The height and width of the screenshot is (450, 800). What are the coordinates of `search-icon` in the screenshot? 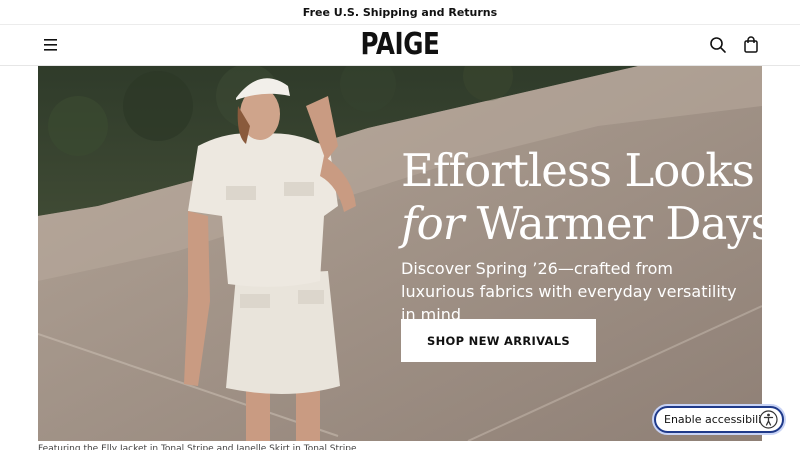 It's located at (718, 45).